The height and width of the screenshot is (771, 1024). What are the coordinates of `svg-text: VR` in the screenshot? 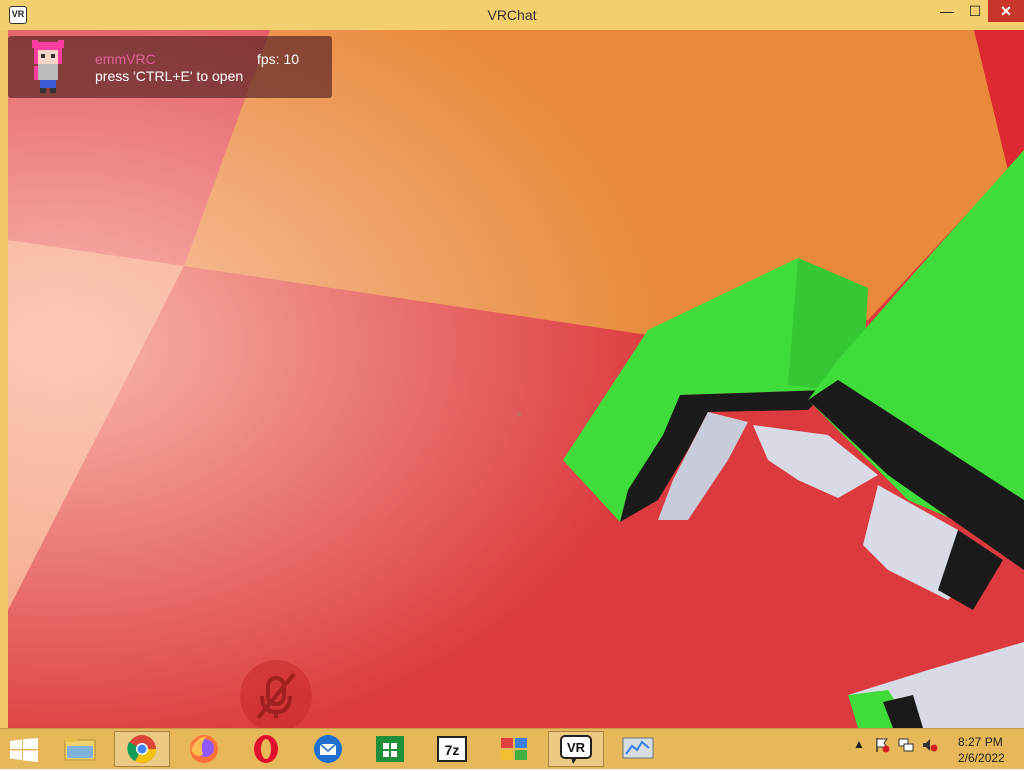 It's located at (576, 747).